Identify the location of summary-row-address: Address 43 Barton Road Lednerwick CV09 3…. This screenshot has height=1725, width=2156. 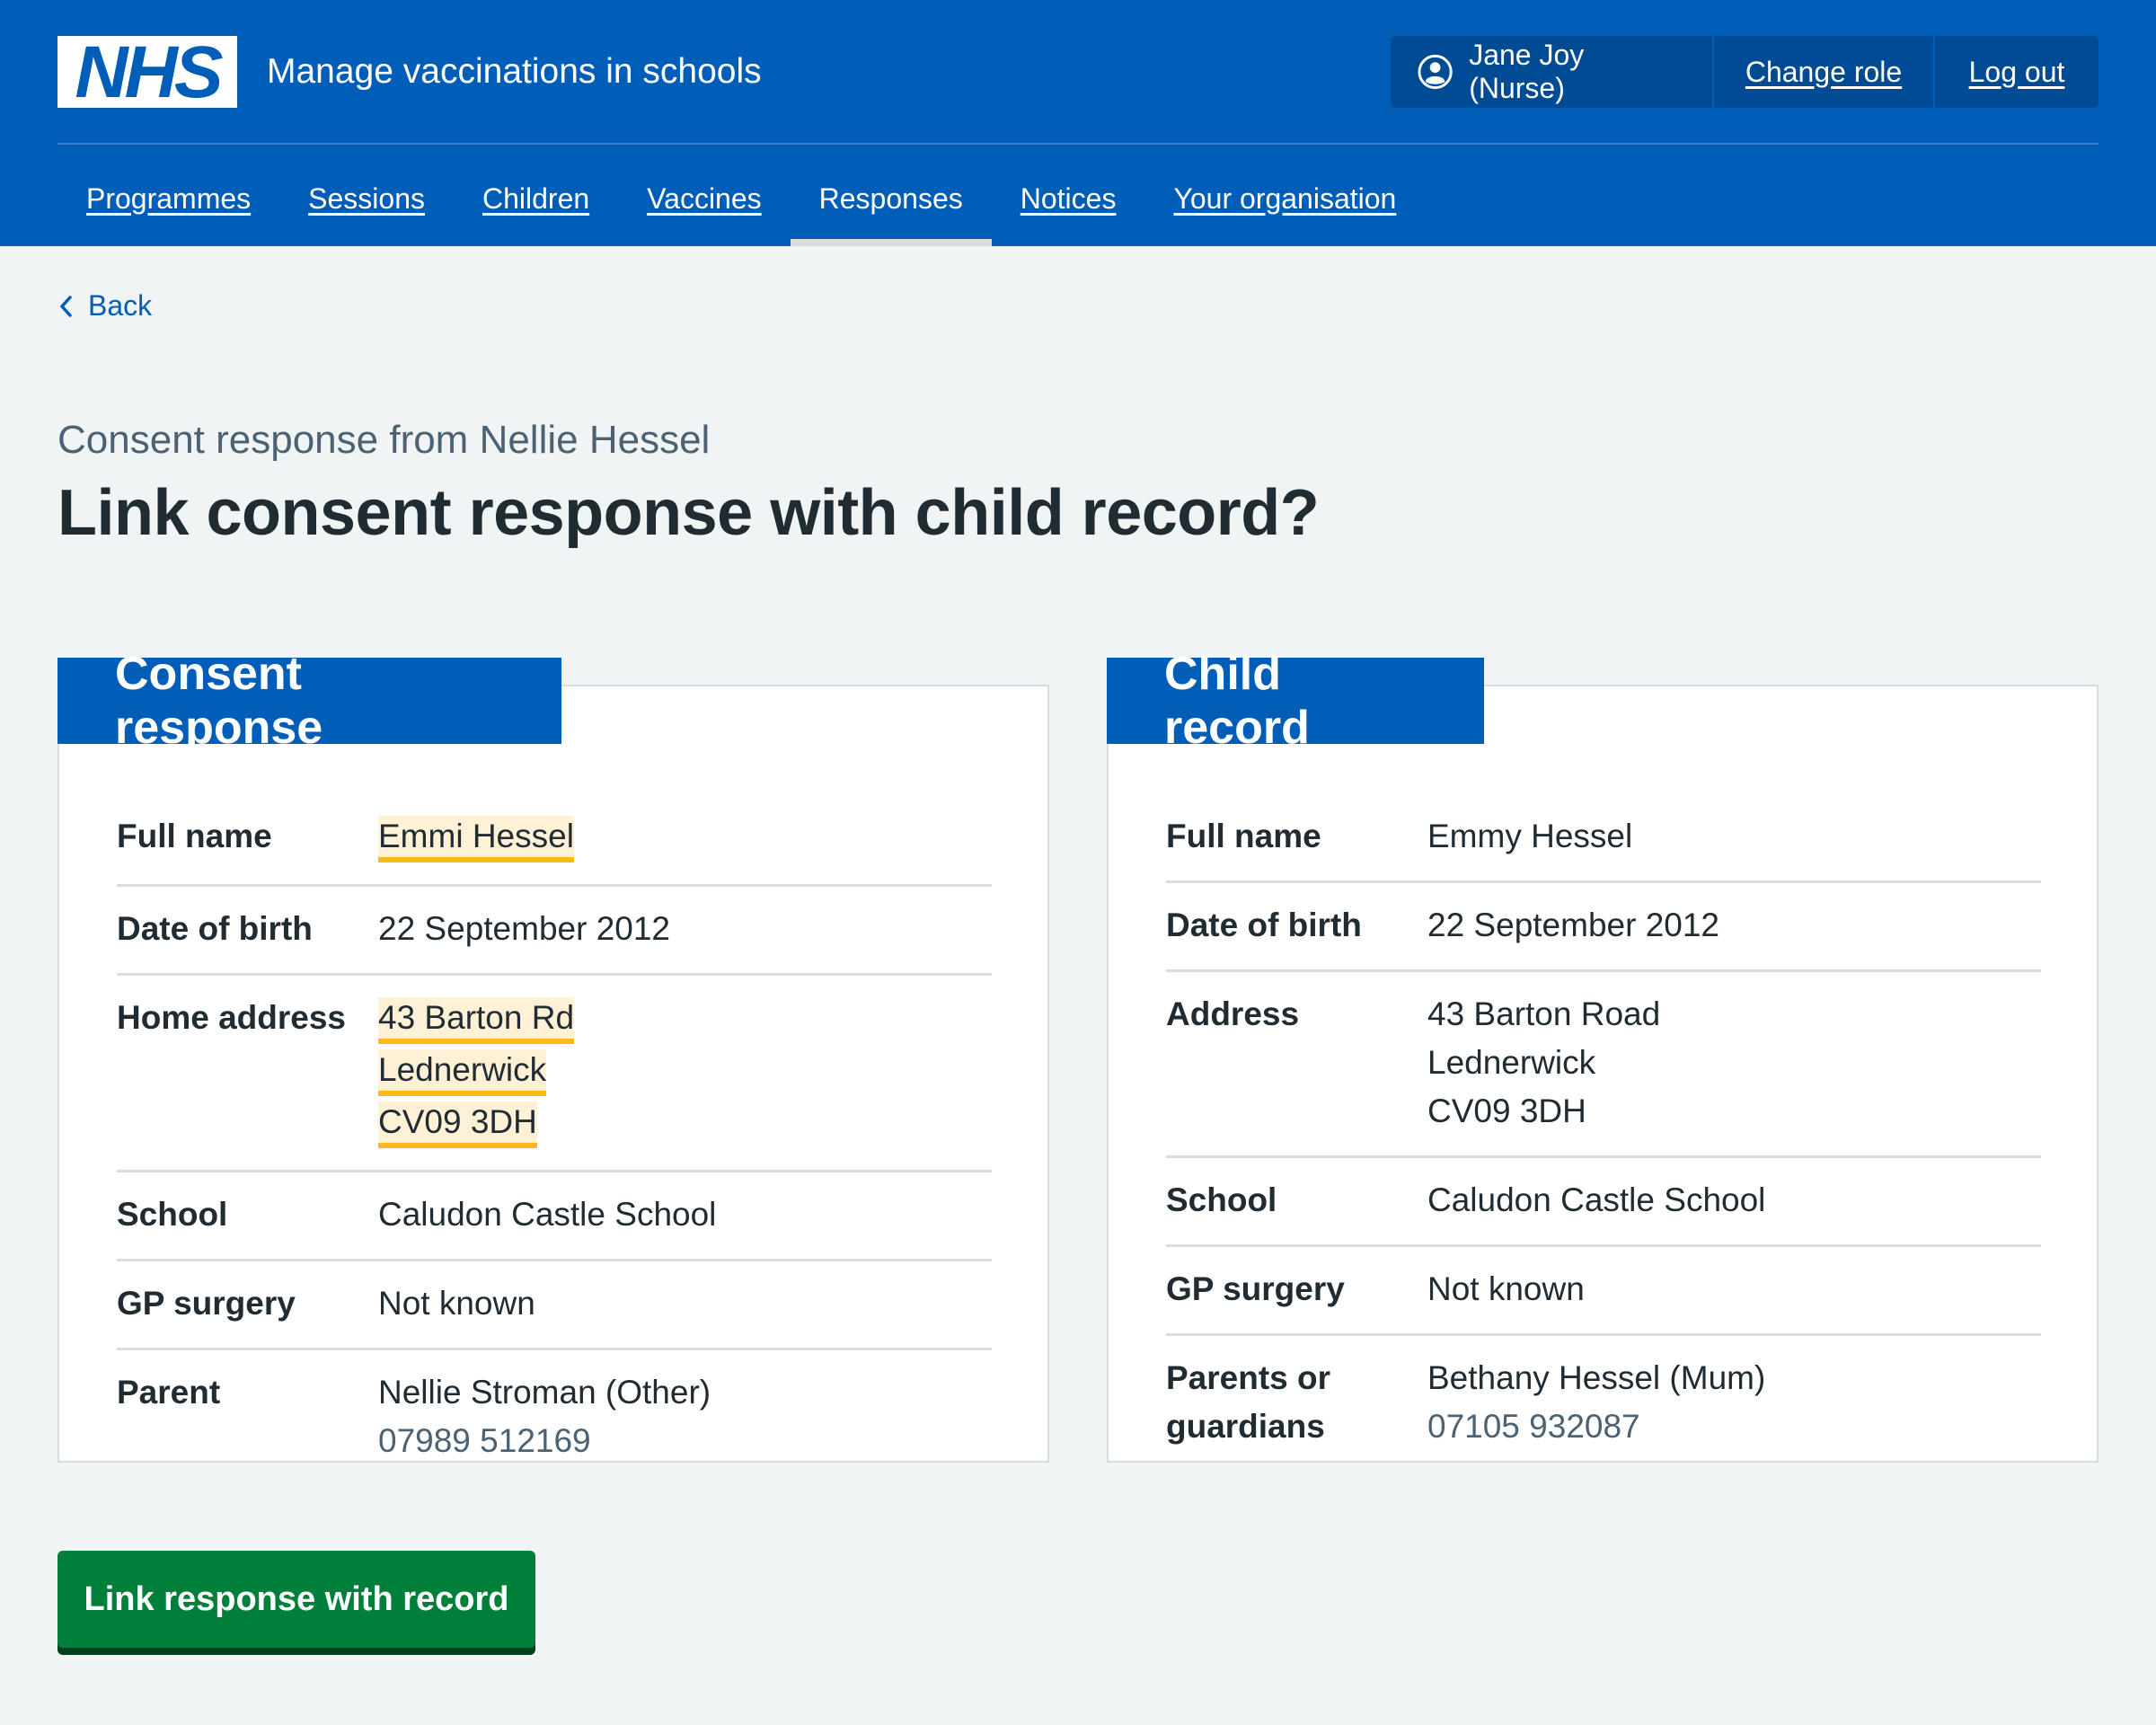
(1604, 1065).